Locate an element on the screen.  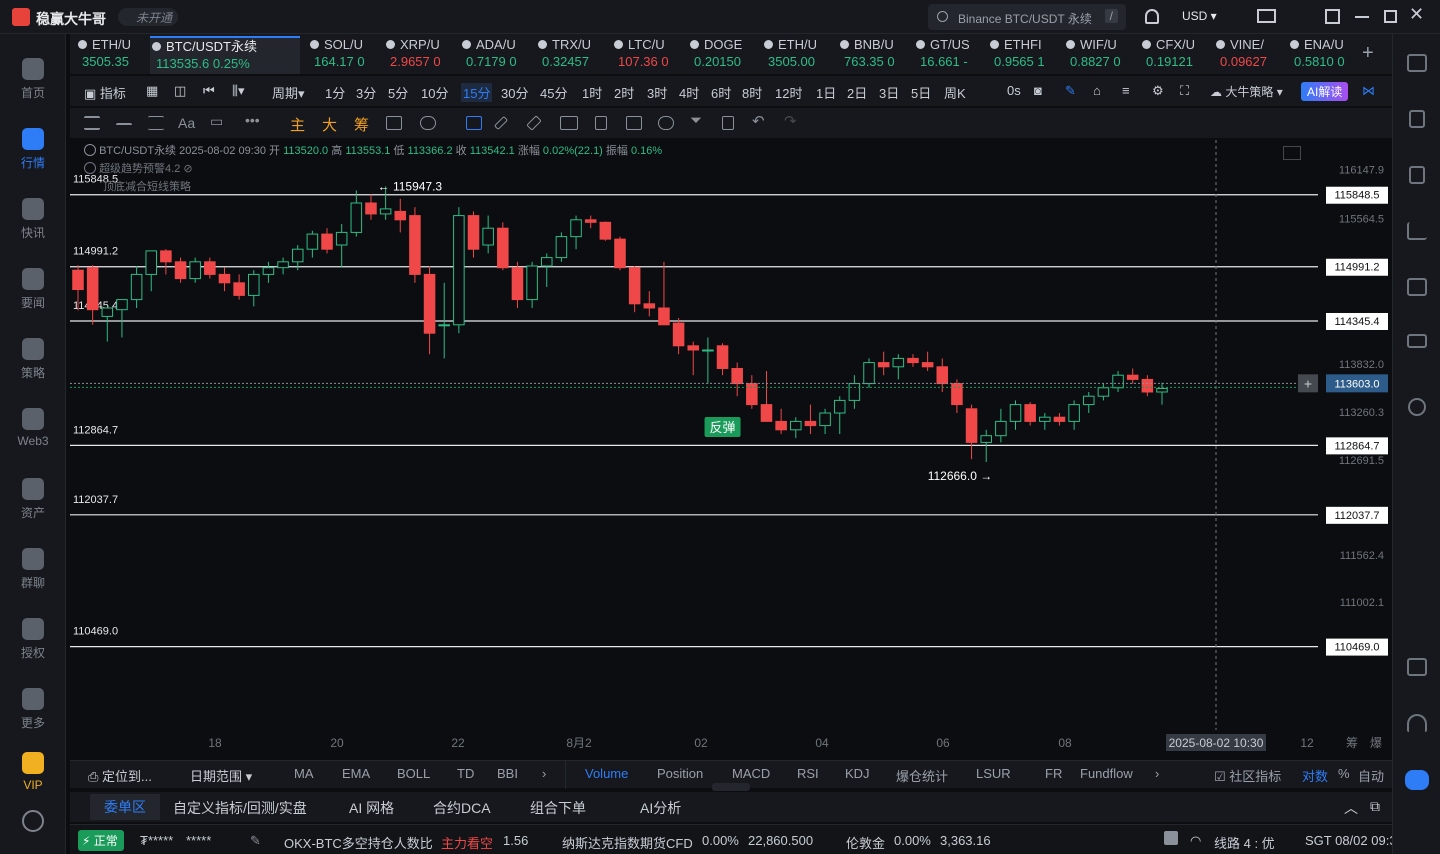
ticker-11: ETHFI 0.9565 1 is located at coordinates (1016, 55).